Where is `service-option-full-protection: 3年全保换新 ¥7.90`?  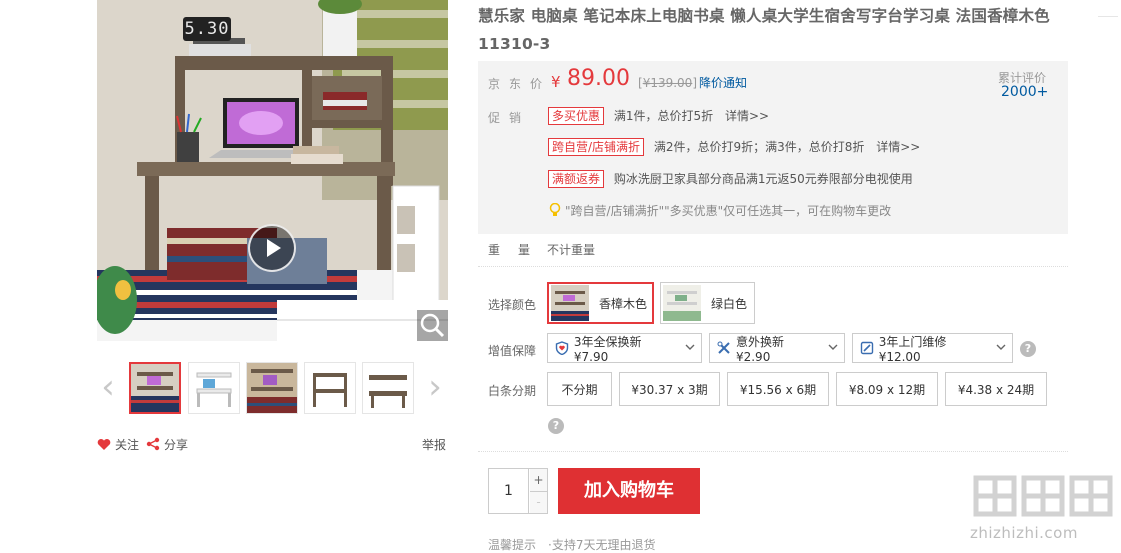
service-option-full-protection: 3年全保换新 ¥7.90 is located at coordinates (624, 348).